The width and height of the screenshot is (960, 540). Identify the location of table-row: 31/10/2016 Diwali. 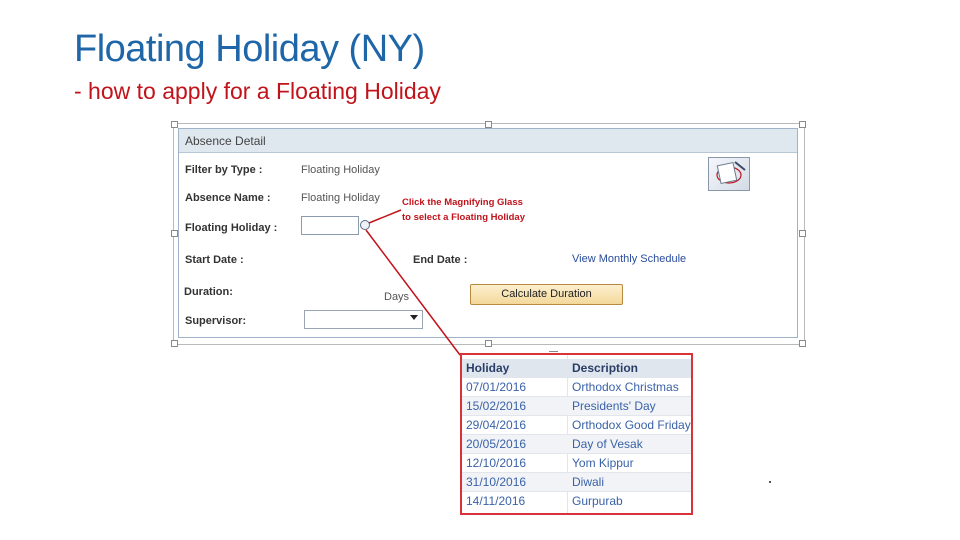
(576, 482).